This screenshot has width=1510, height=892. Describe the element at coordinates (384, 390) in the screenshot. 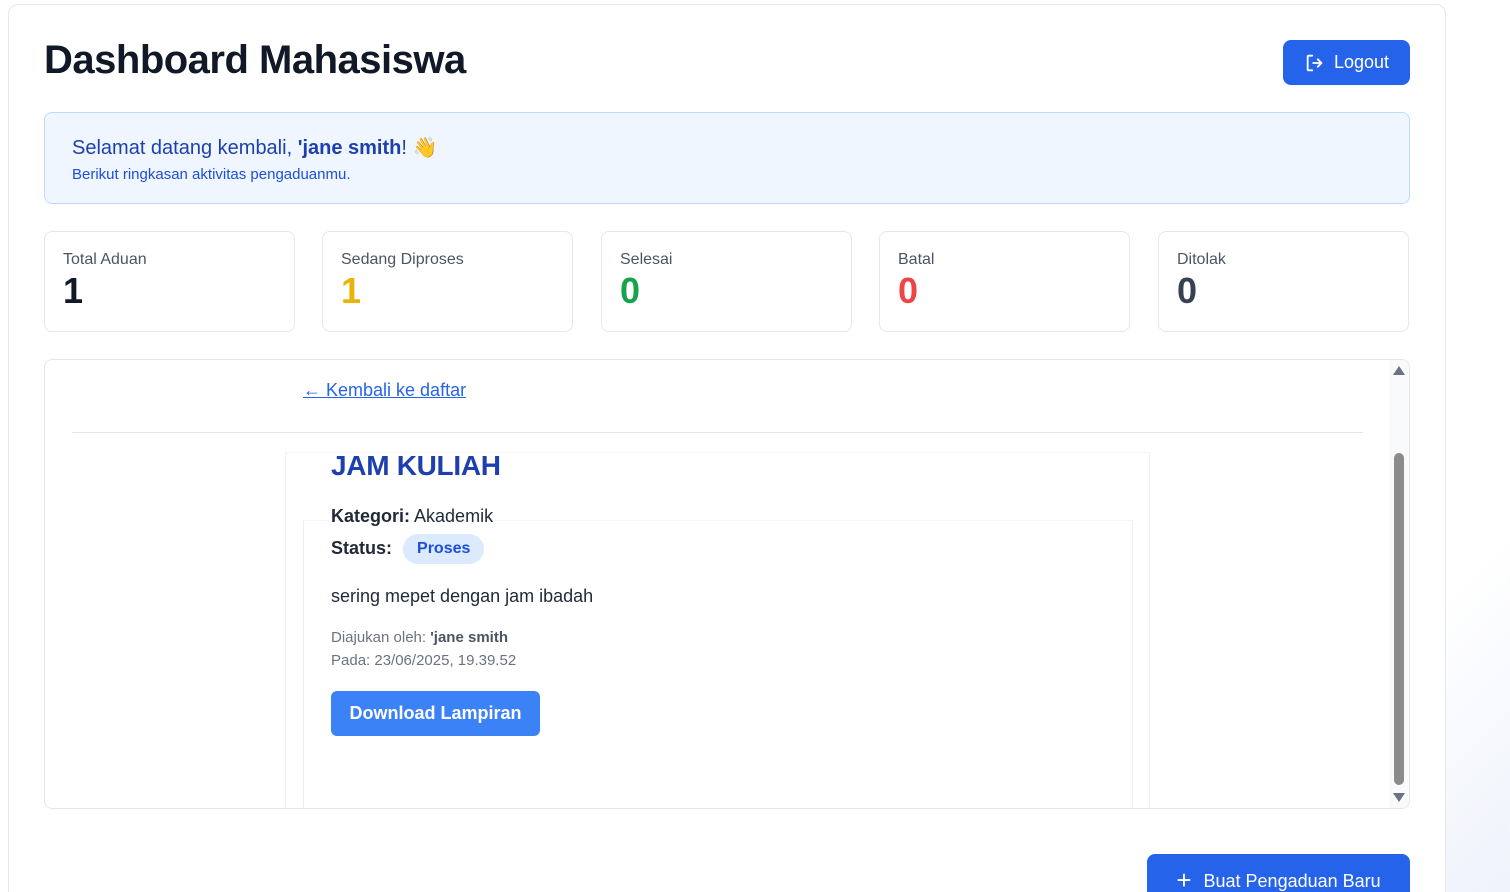

I see `back-to-list-link: ← Kembali ke daftar` at that location.